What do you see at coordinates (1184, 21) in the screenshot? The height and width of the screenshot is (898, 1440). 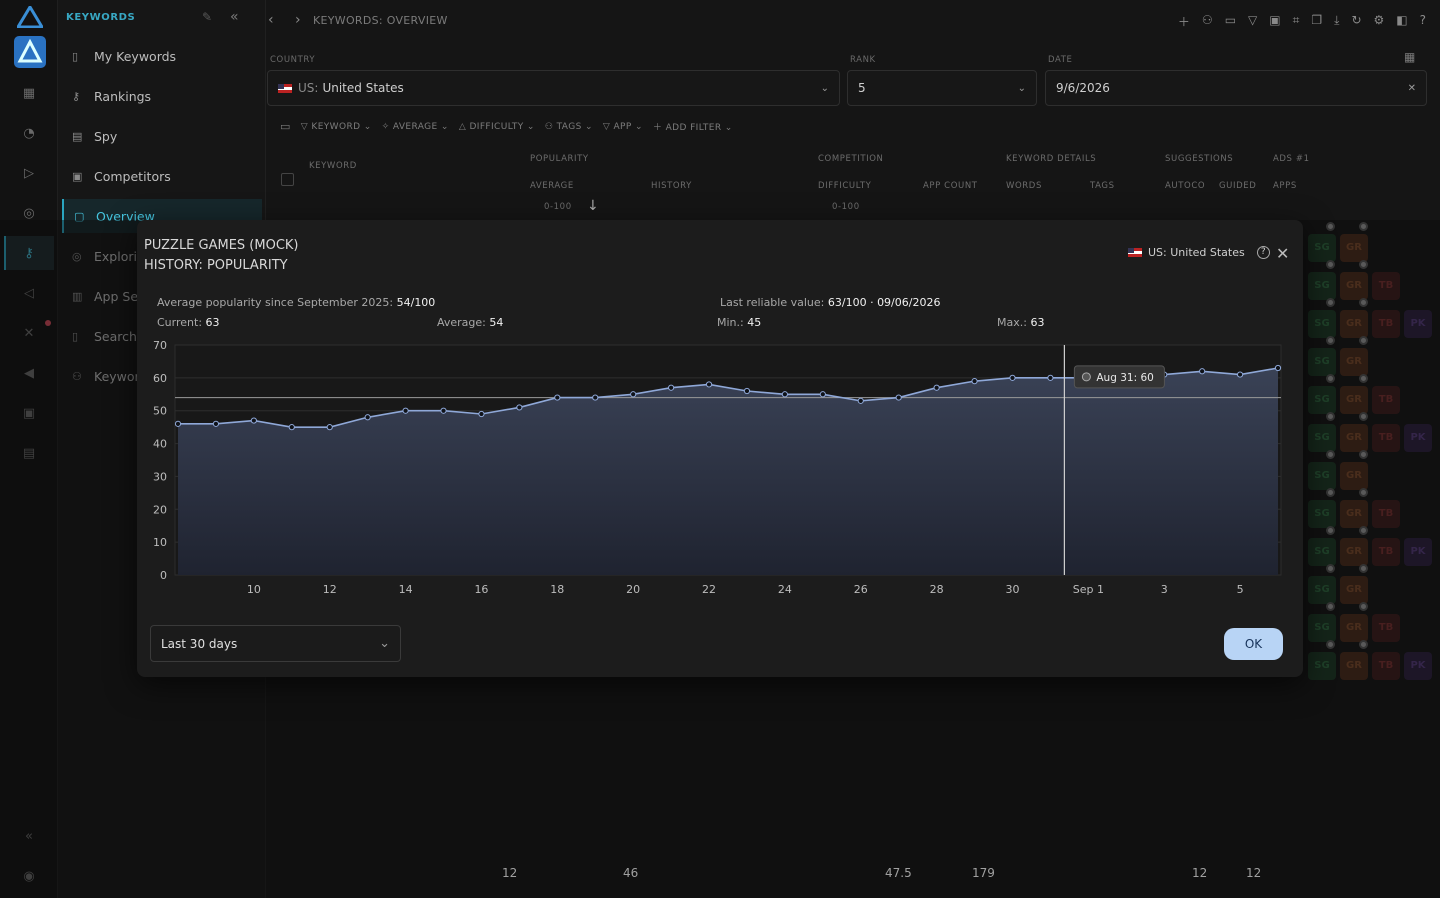 I see `add-icon: ＋` at bounding box center [1184, 21].